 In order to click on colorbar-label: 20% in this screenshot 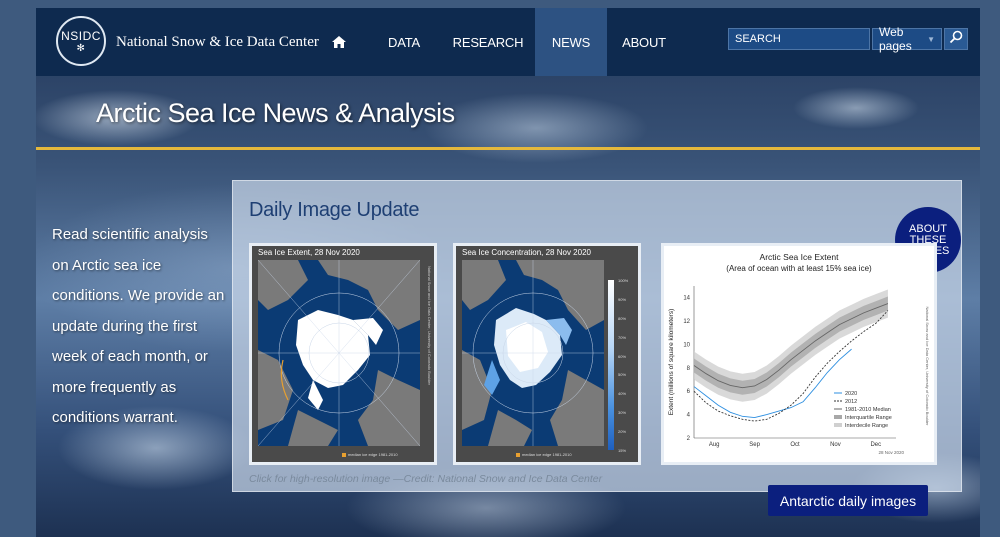, I will do `click(622, 432)`.